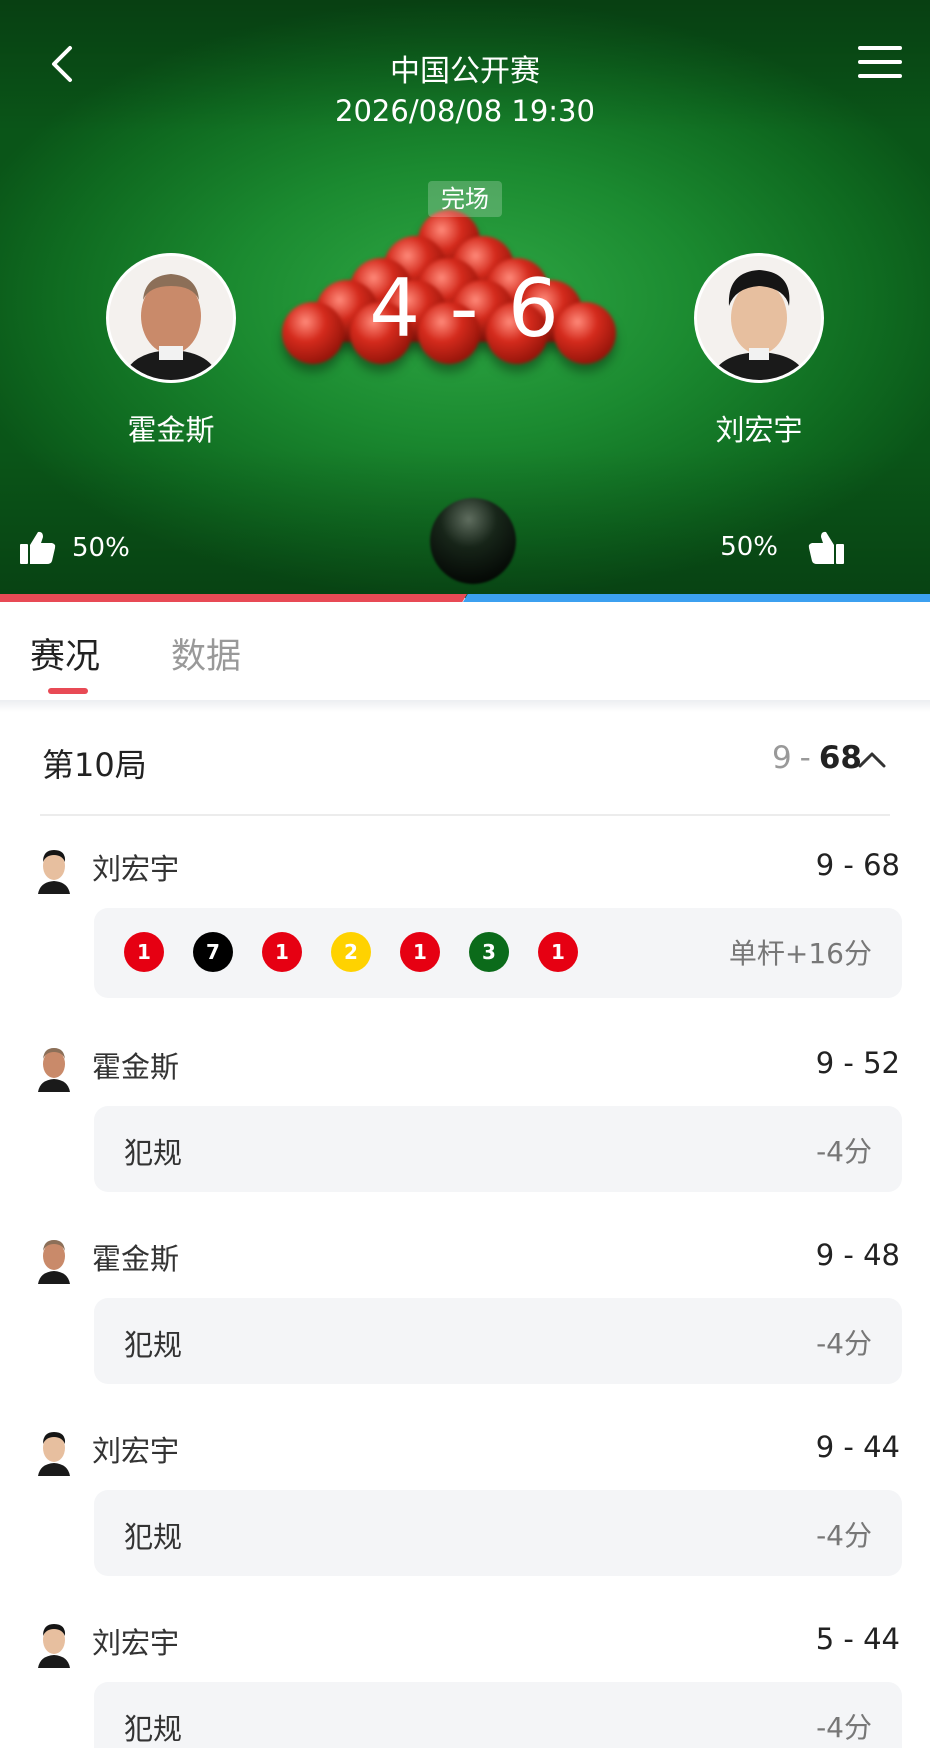  What do you see at coordinates (465, 652) in the screenshot?
I see `tab-bar: 赛况 数据` at bounding box center [465, 652].